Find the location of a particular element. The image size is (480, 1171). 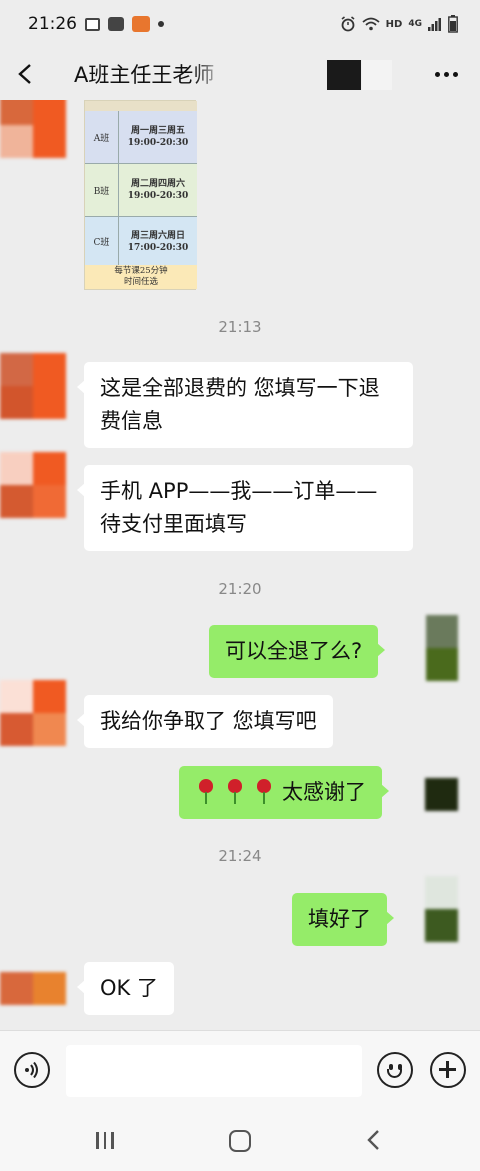

voice-icon is located at coordinates (31, 1070).